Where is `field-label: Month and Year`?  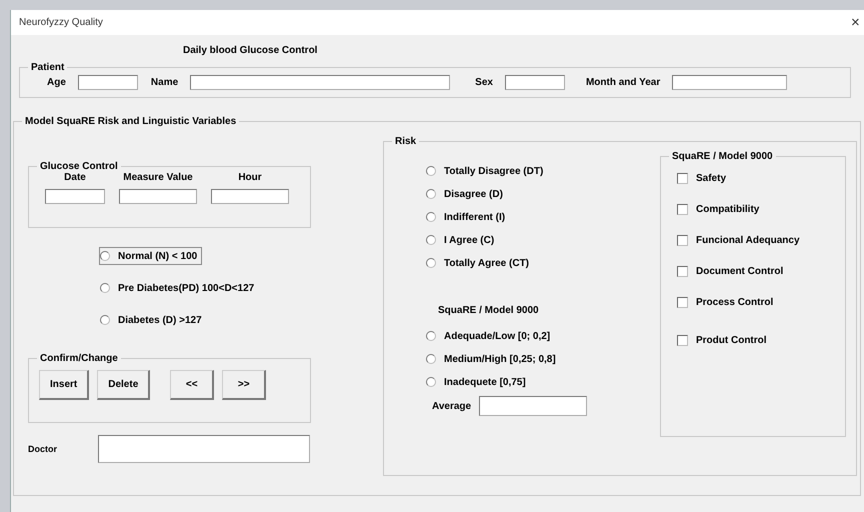
field-label: Month and Year is located at coordinates (623, 82).